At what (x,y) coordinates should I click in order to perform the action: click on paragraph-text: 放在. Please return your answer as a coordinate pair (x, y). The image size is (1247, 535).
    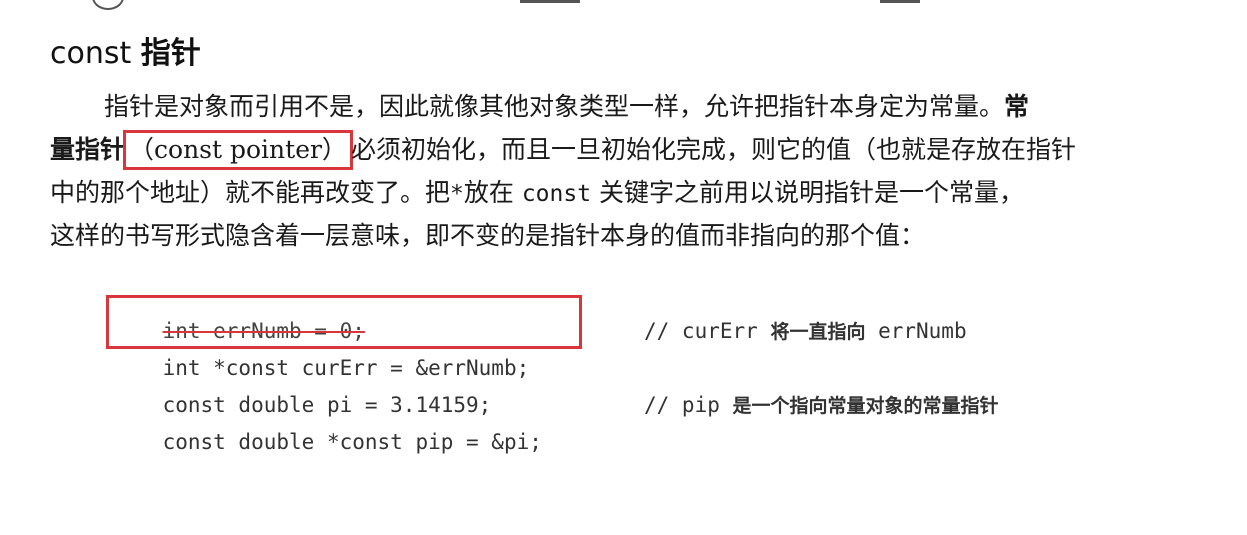
    Looking at the image, I should click on (492, 192).